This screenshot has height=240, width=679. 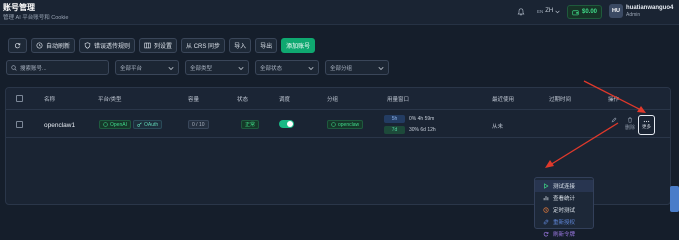 What do you see at coordinates (19, 98) in the screenshot?
I see `select-all-checkbox` at bounding box center [19, 98].